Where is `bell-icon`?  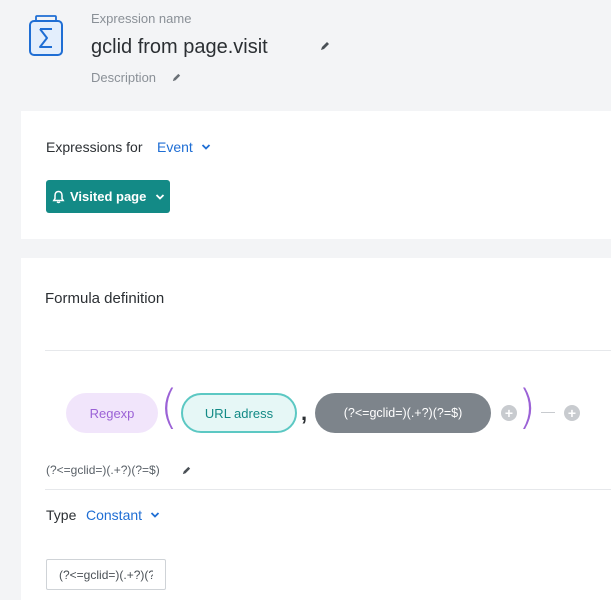
bell-icon is located at coordinates (58, 196).